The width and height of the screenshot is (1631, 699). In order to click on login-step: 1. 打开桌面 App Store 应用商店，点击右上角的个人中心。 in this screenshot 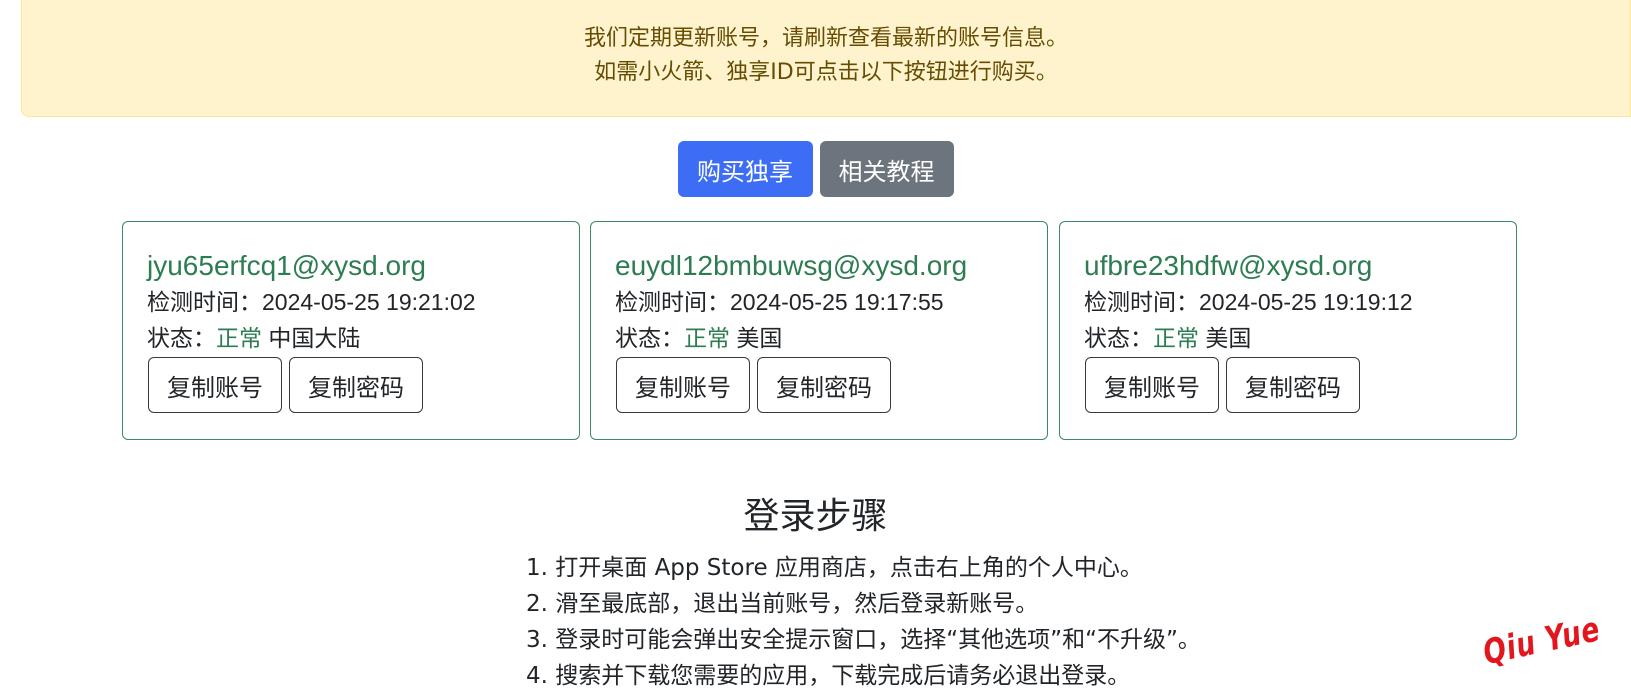, I will do `click(834, 568)`.